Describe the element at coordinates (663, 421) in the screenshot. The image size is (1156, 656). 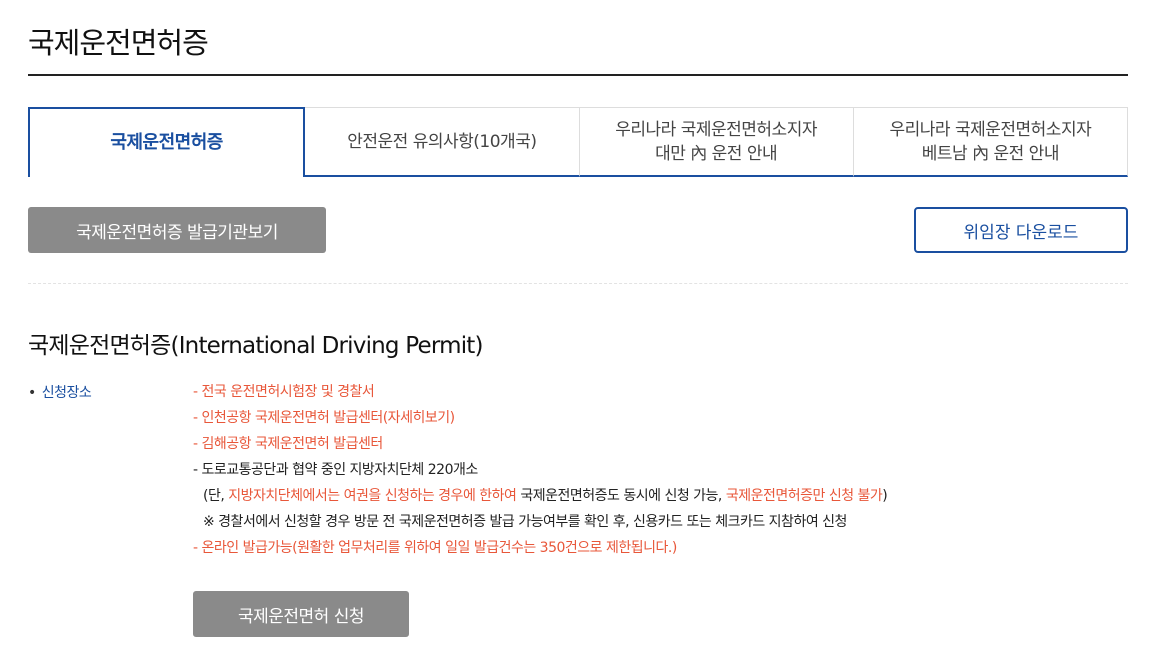
I see `list-item-incheon-link: - 인천공항 국제운전면허 발급센터(자세히보기)` at that location.